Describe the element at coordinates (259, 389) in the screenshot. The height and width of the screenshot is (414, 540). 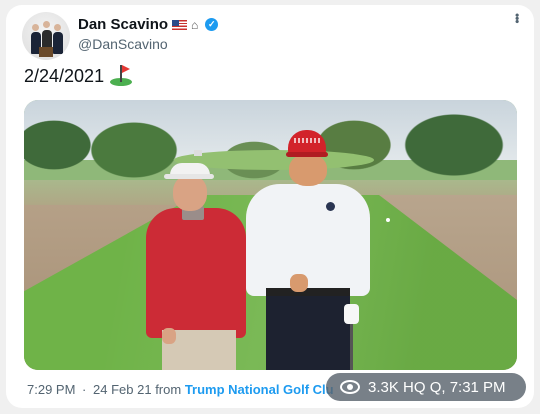
I see `tweet-source-link: Trump National Golf Clu` at that location.